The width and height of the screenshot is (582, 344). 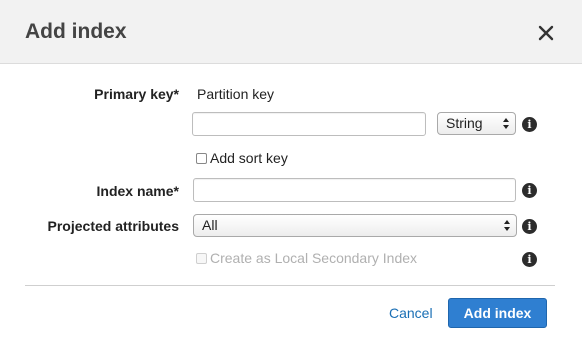 What do you see at coordinates (136, 94) in the screenshot?
I see `primary-key-label: Primary key*` at bounding box center [136, 94].